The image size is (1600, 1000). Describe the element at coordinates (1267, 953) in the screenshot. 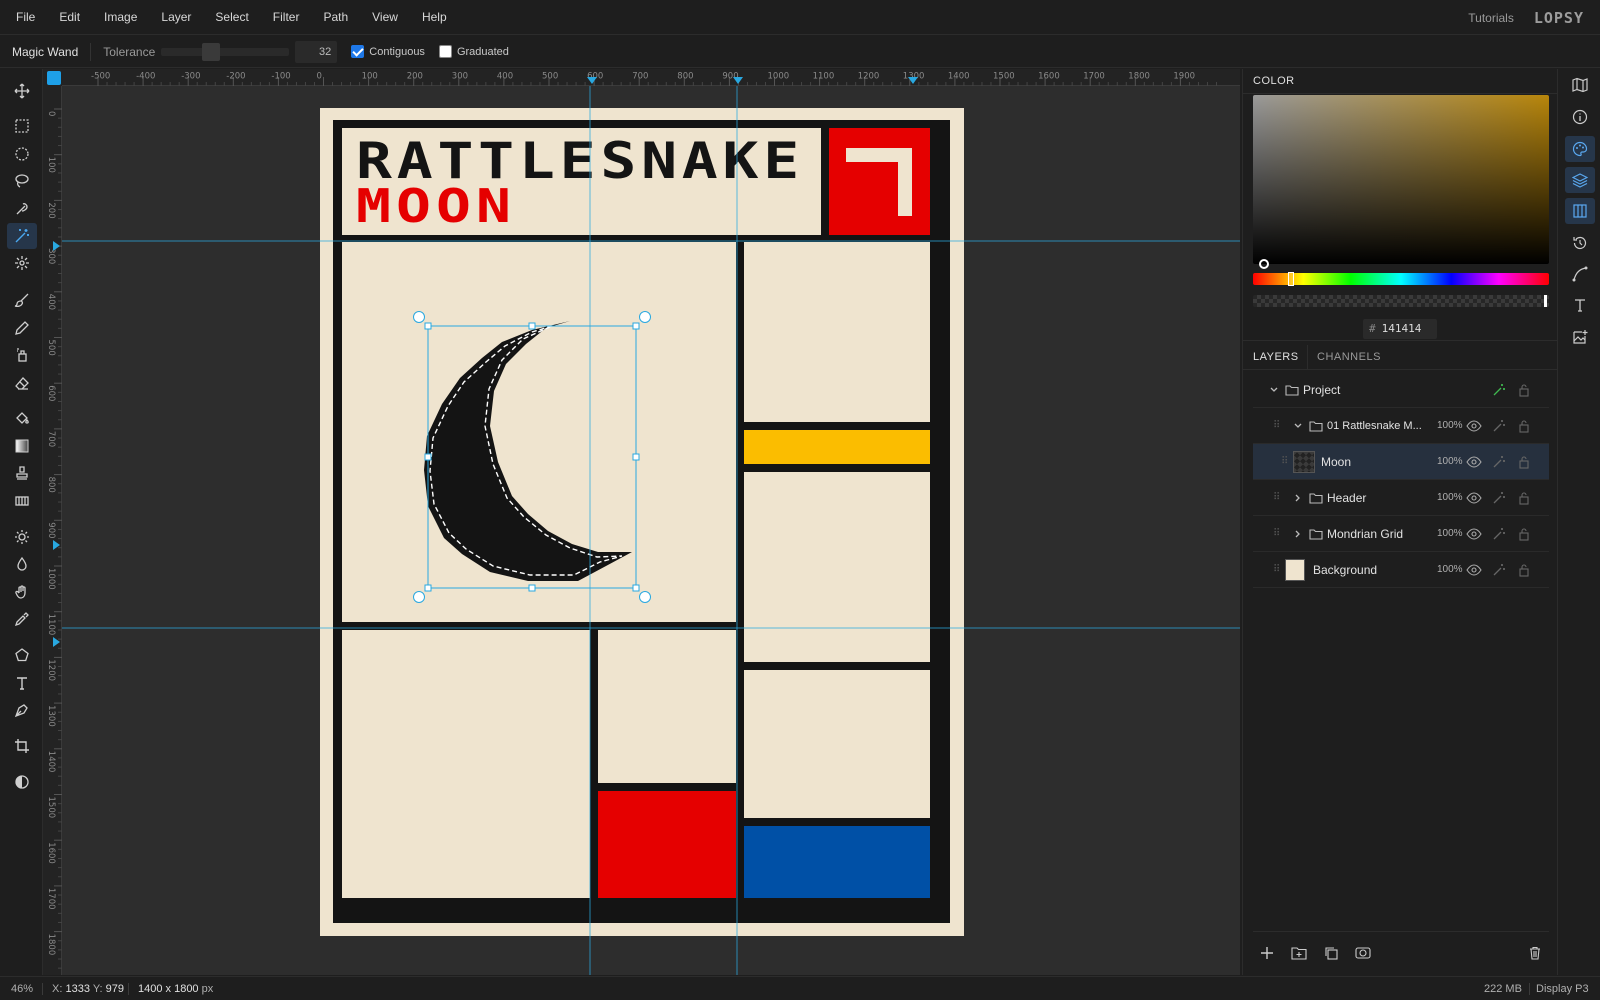

I see `add-layer-button` at that location.